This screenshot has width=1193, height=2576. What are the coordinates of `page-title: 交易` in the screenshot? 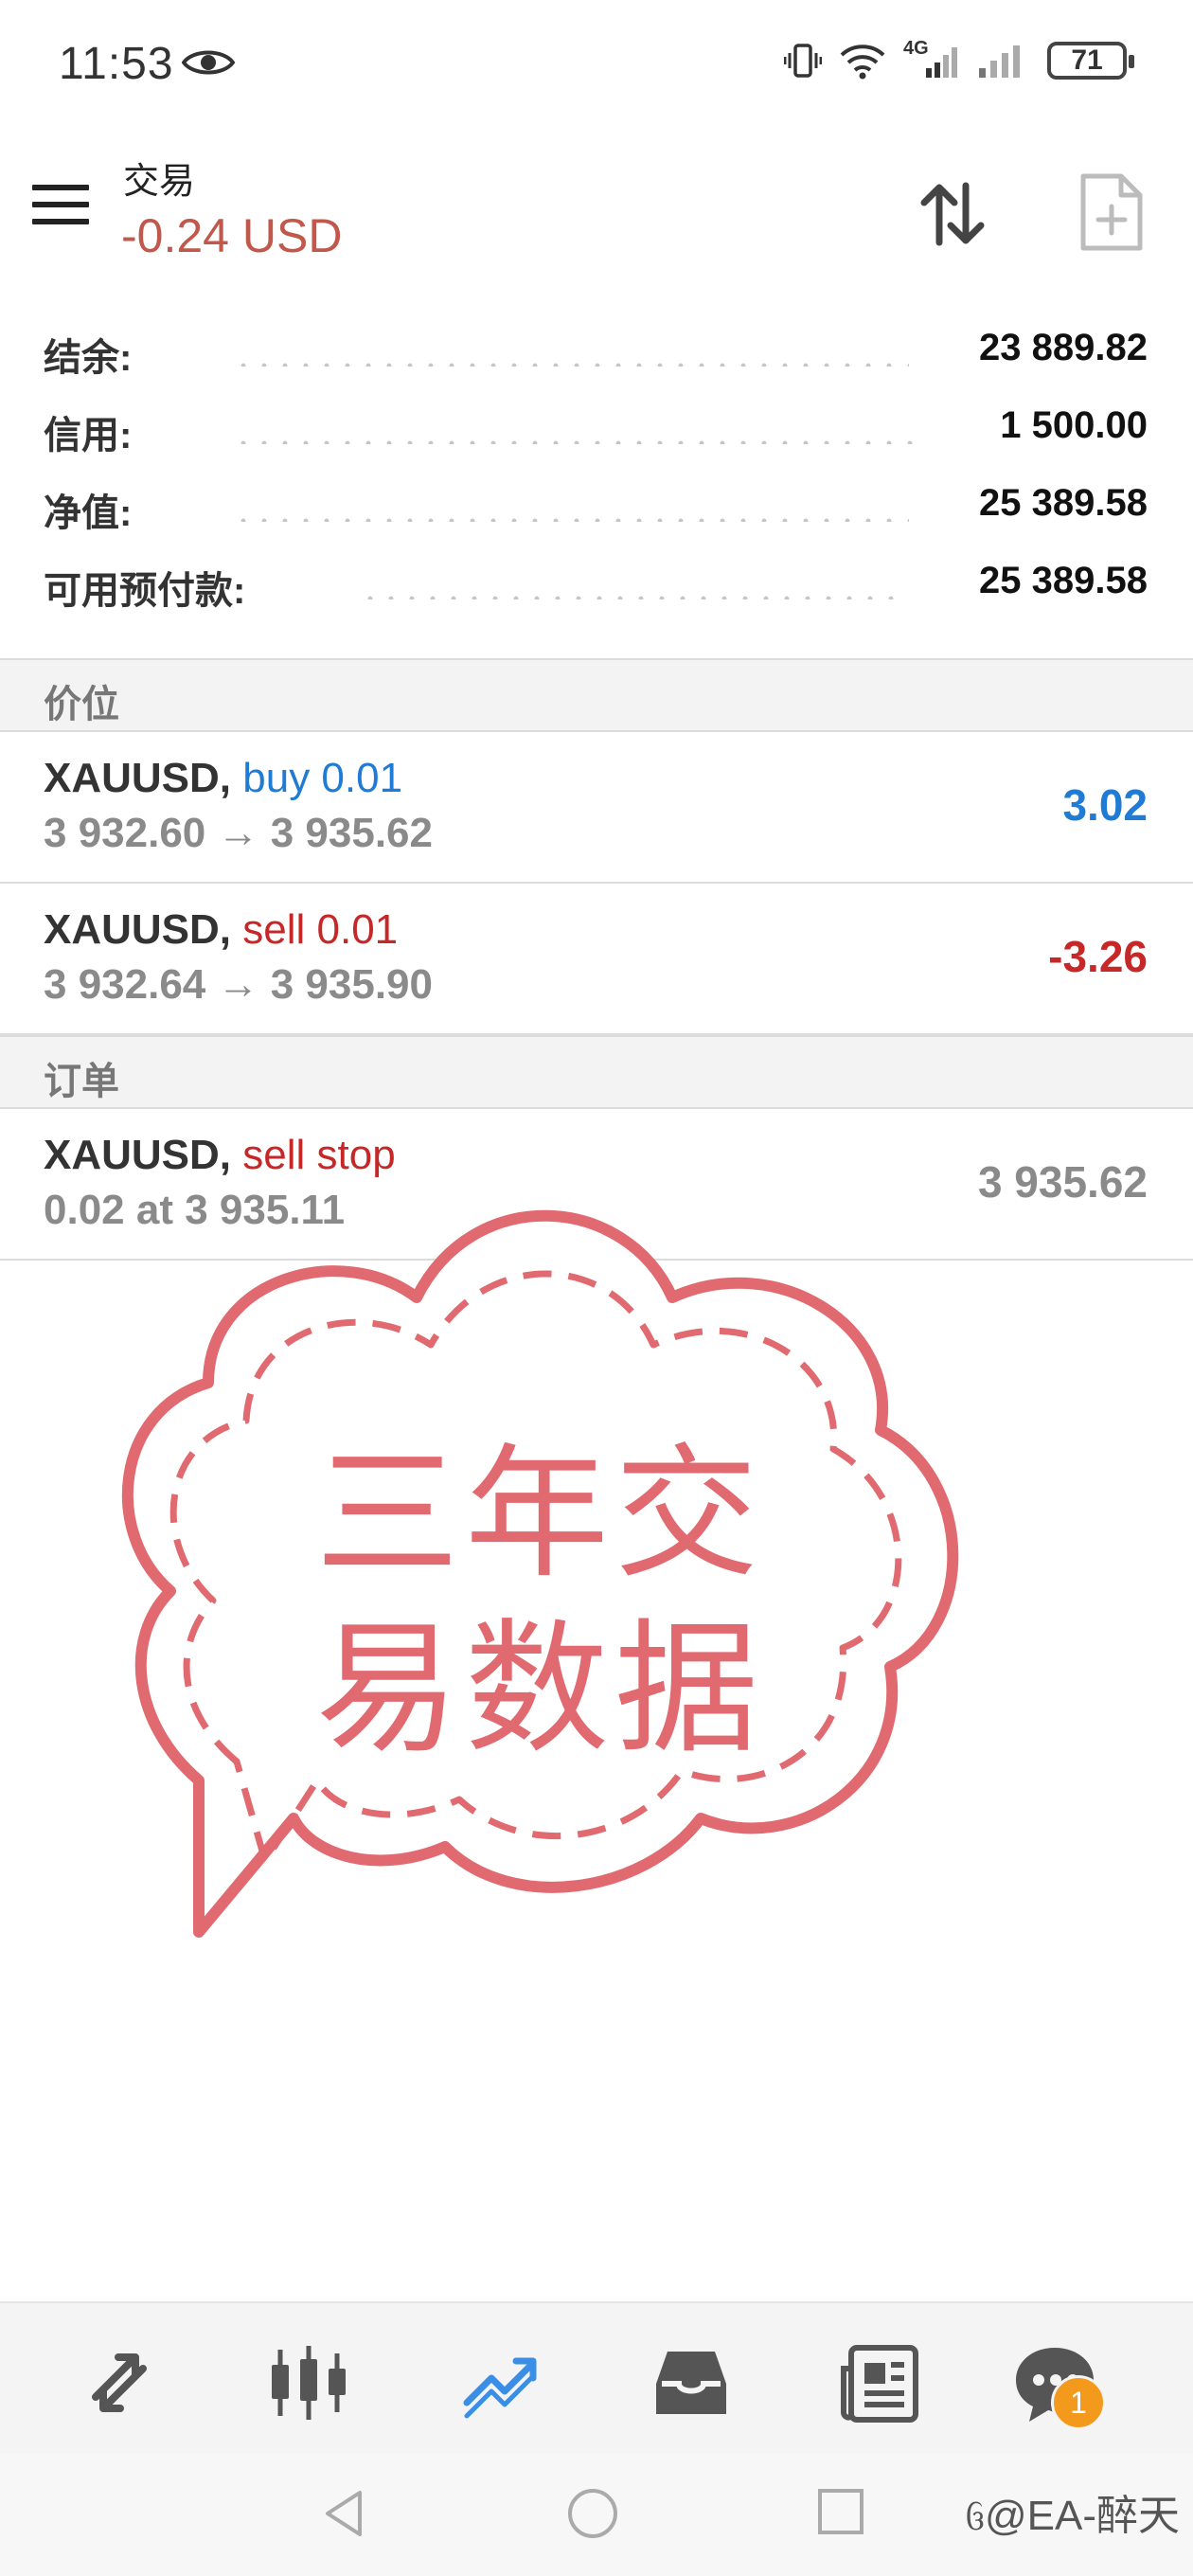 It's located at (159, 182).